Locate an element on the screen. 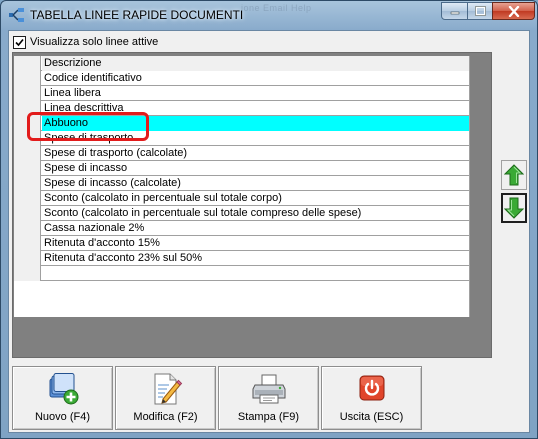  grid-header-row: Descrizione is located at coordinates (242, 63).